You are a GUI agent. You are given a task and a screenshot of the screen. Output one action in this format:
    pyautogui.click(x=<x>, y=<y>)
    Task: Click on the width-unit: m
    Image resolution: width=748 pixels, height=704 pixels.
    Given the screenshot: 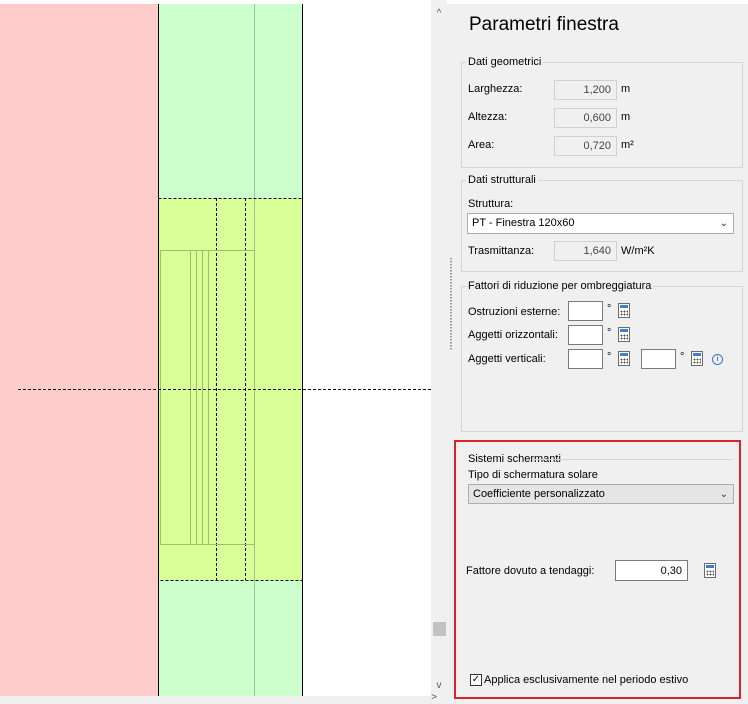 What is the action you would take?
    pyautogui.click(x=626, y=89)
    